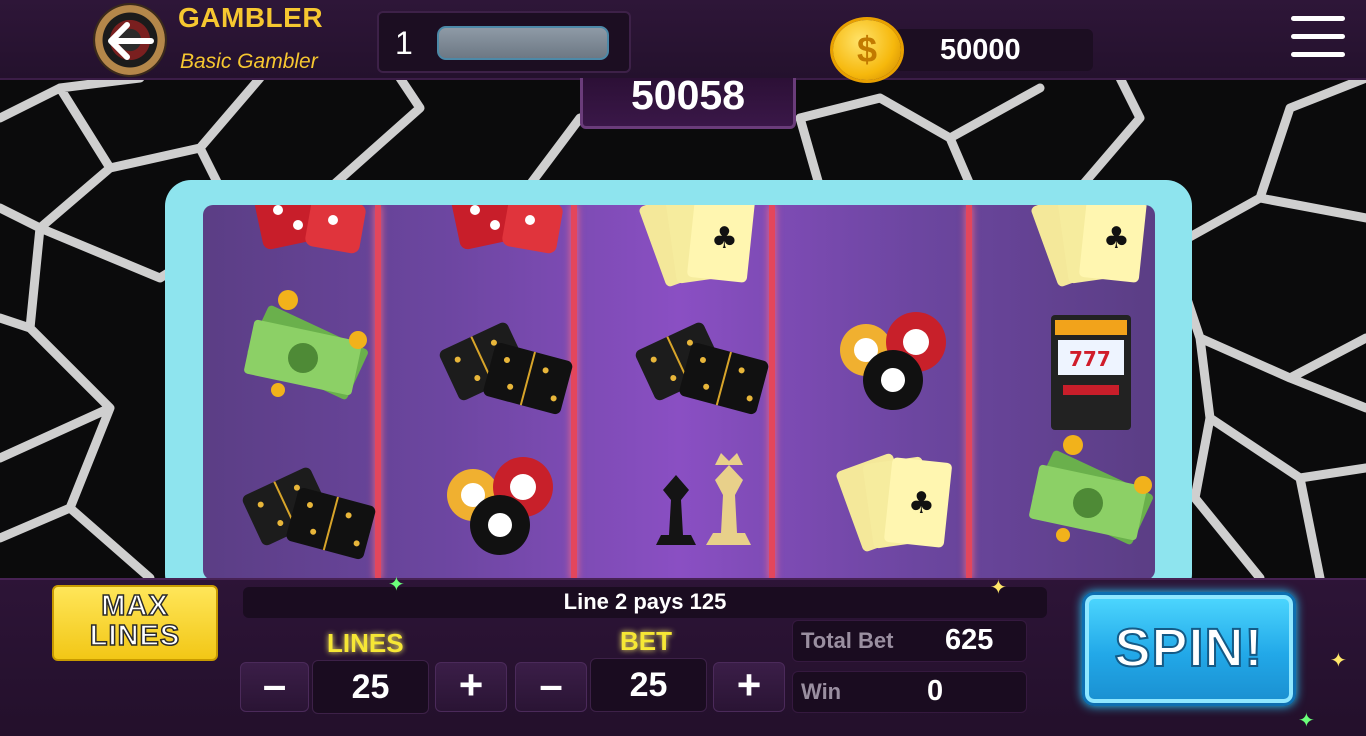 This screenshot has height=736, width=1366. I want to click on max-lines-button: MAX LINES, so click(135, 623).